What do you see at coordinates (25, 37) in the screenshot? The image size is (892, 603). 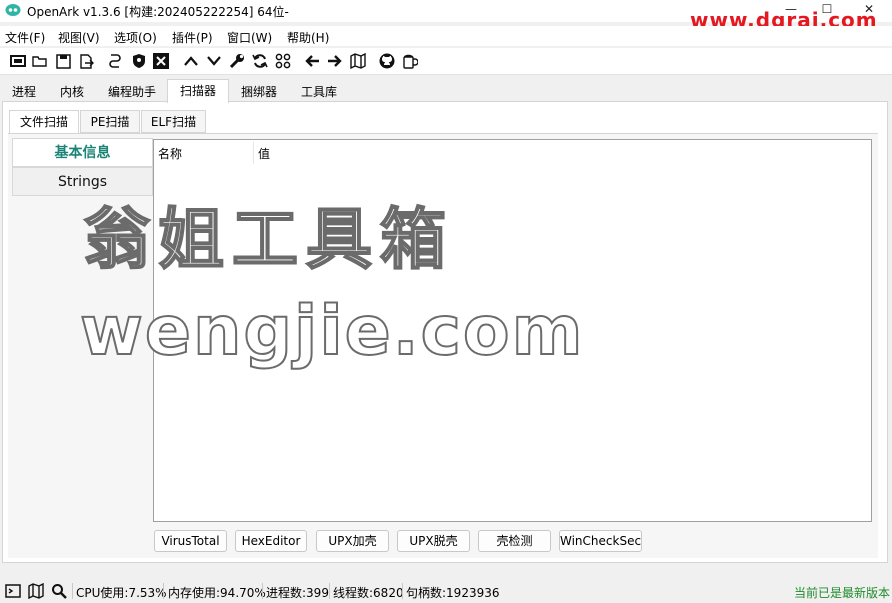 I see `menu-file: 文件(F)` at bounding box center [25, 37].